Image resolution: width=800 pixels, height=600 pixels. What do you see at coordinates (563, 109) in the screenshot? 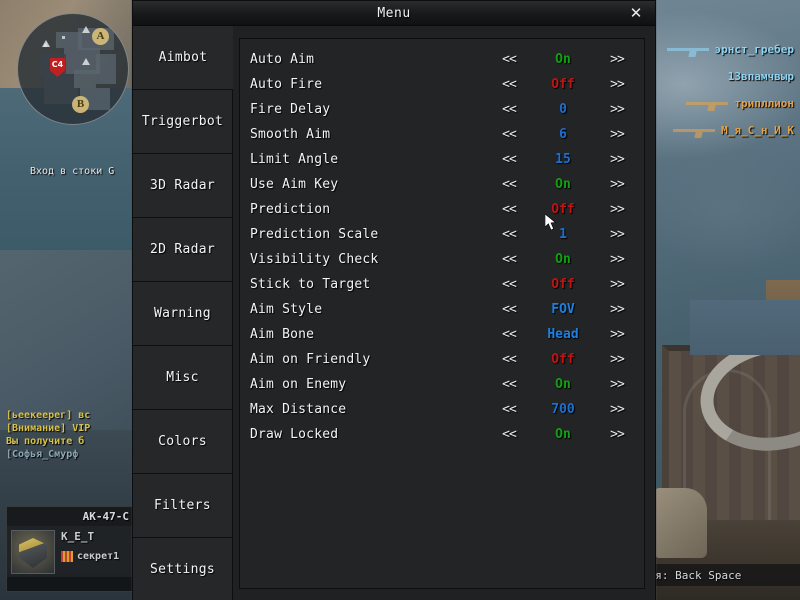
I see `option-value: 0` at bounding box center [563, 109].